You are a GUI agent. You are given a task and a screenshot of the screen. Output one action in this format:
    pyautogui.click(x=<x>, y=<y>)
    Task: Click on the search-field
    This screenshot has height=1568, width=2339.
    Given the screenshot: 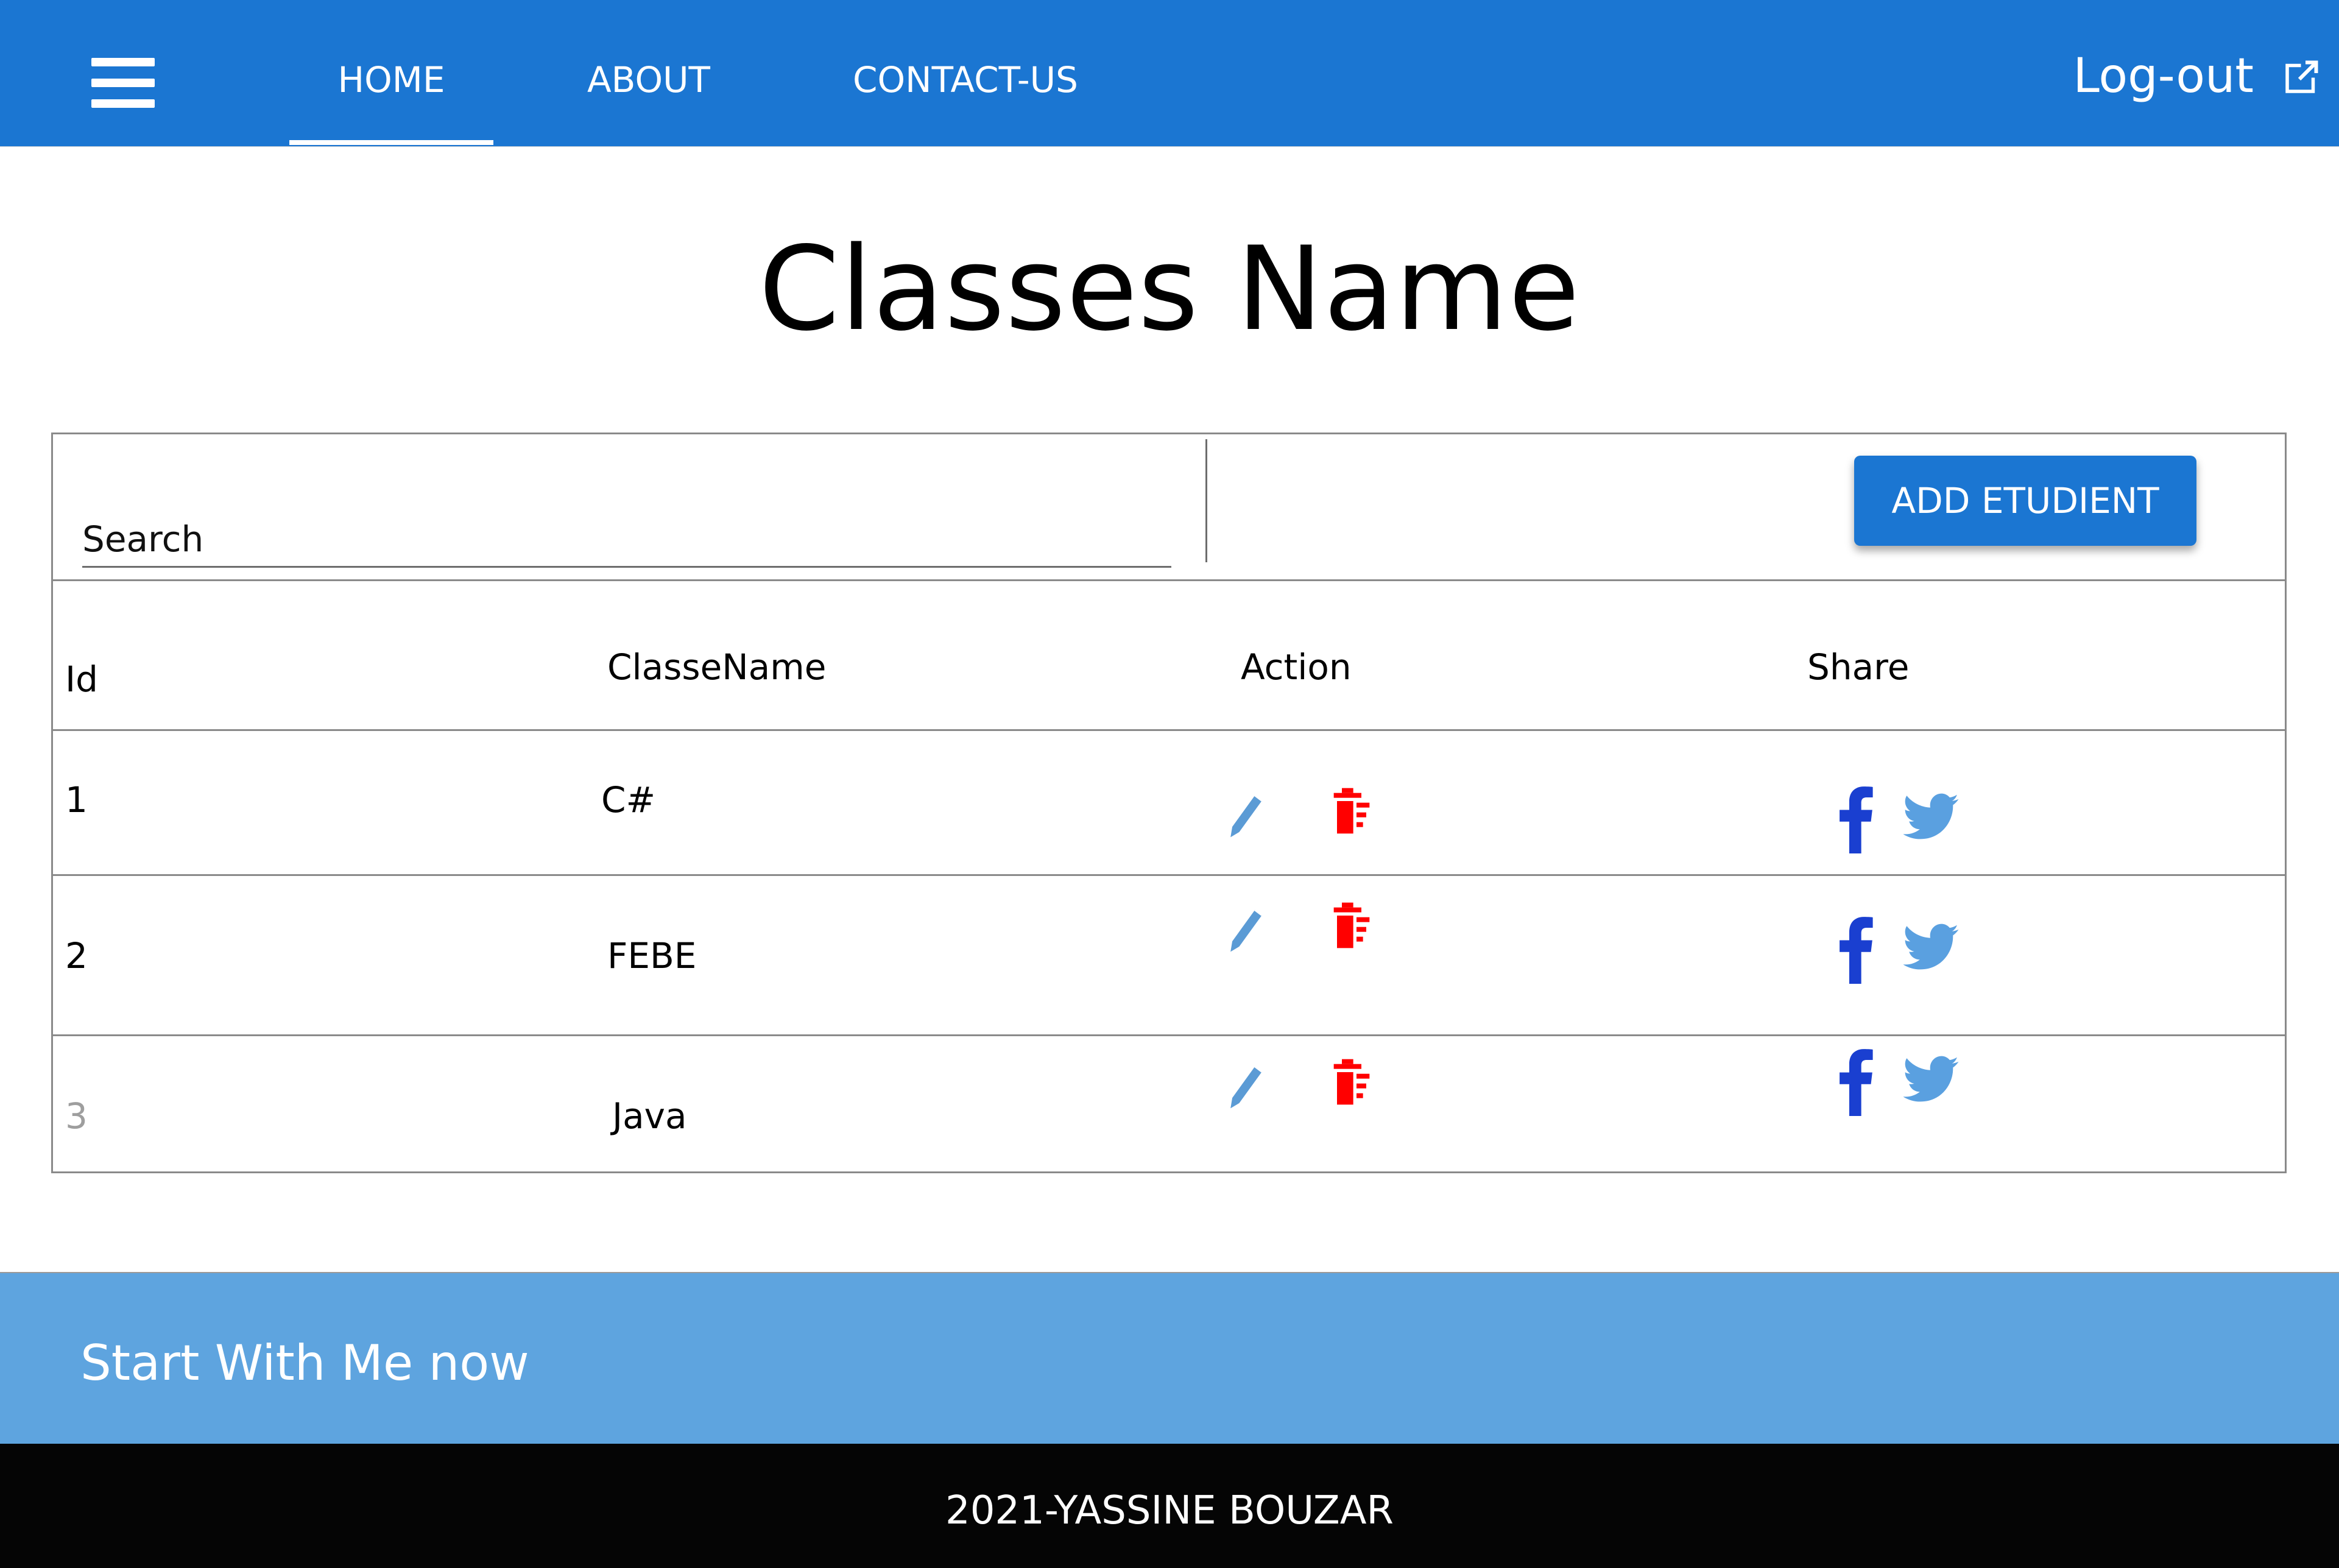 What is the action you would take?
    pyautogui.click(x=626, y=528)
    